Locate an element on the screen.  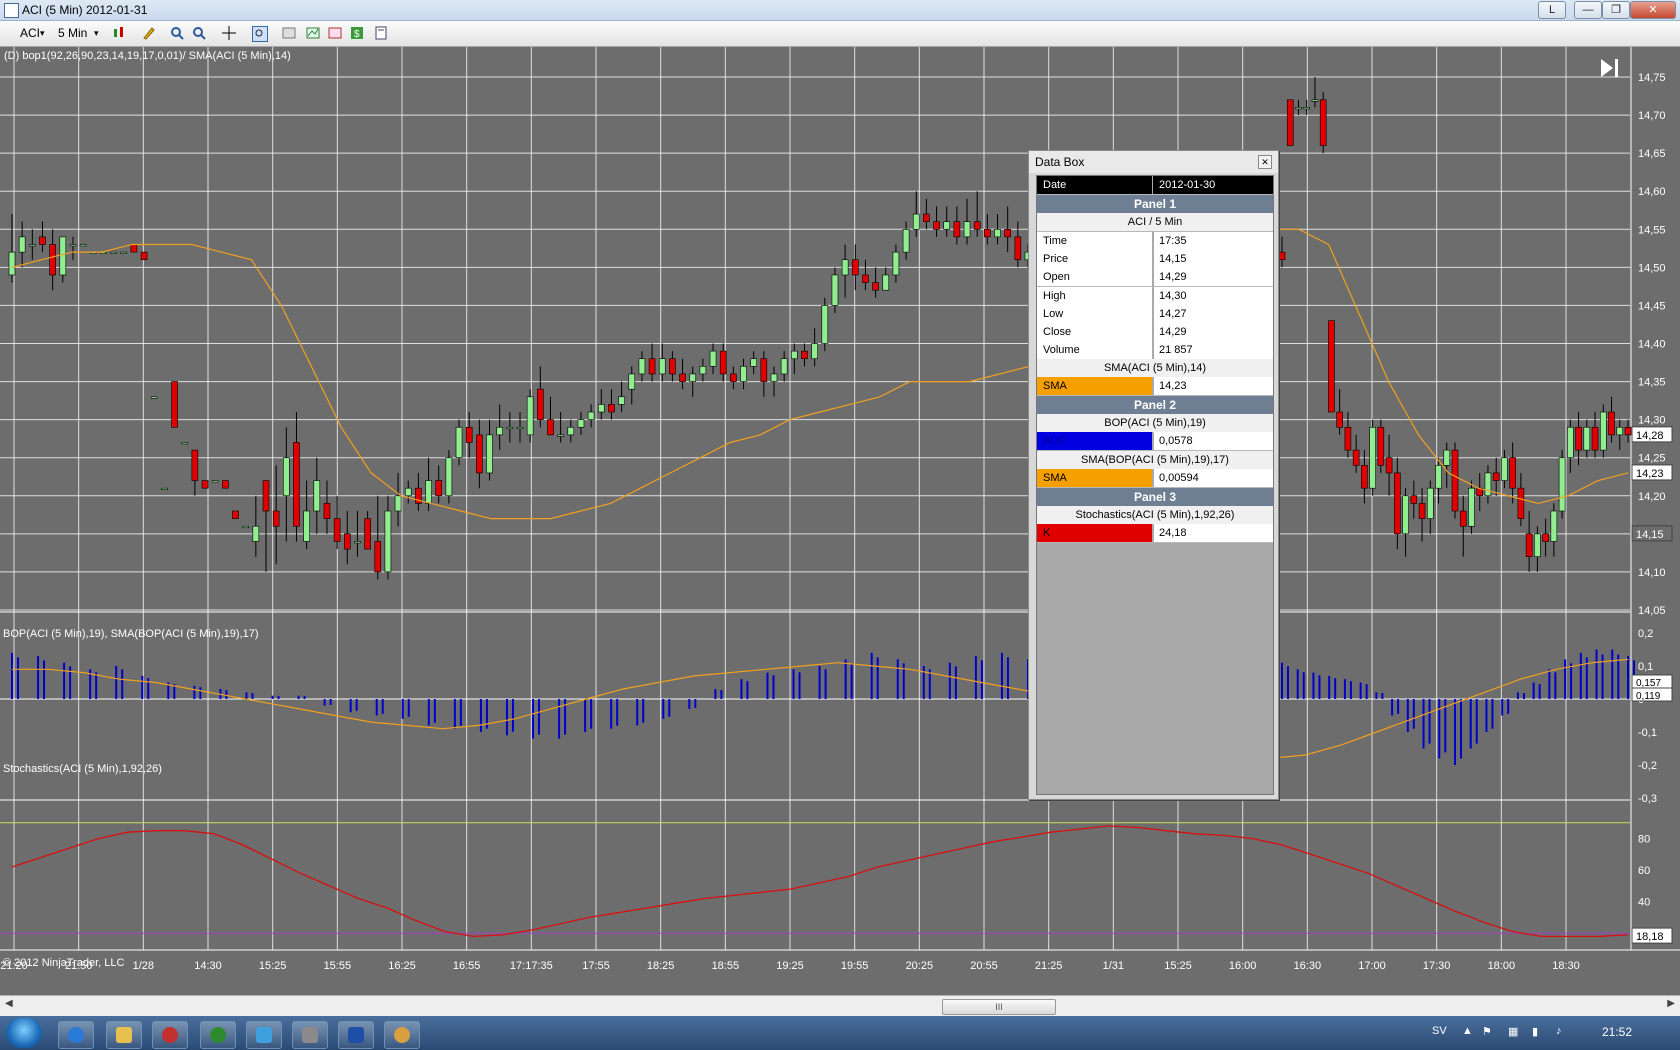
clock: 21:52 is located at coordinates (1617, 1032).